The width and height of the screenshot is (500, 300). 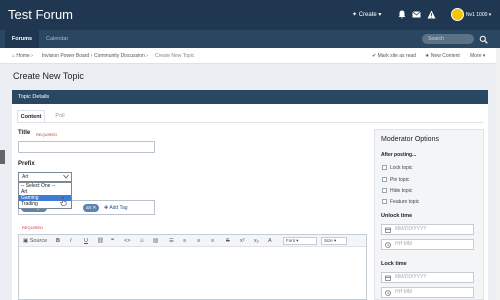 I want to click on add-tag-button: ✚ Add Tag, so click(x=116, y=208).